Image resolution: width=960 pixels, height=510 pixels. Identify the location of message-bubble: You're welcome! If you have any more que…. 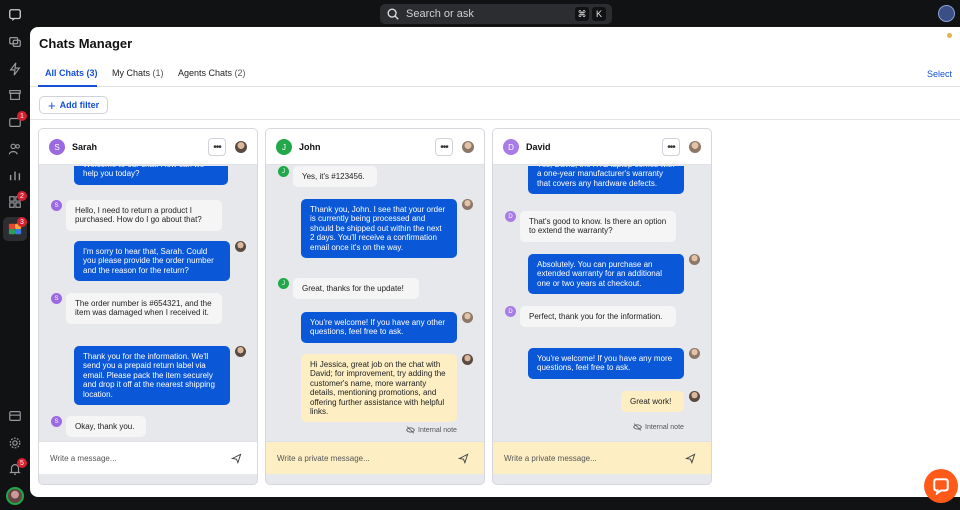
(606, 363).